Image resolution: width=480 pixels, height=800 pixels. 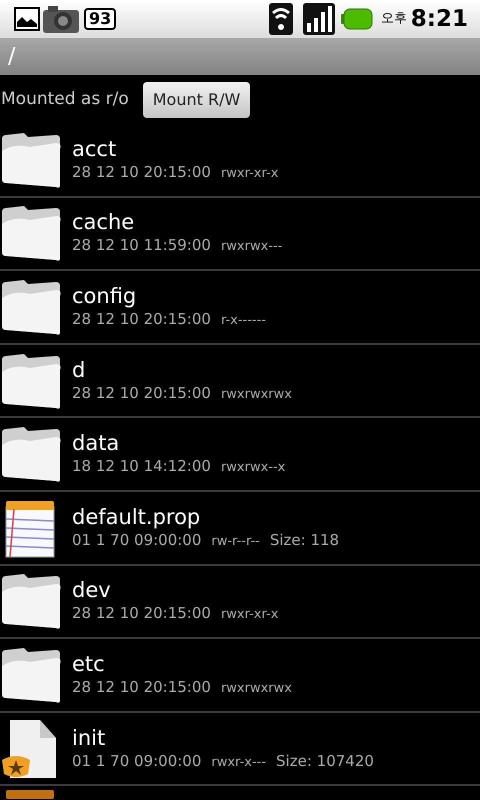 What do you see at coordinates (240, 749) in the screenshot?
I see `file-row: init 01 1 70 09:00:00 rwxr-x--- Size: 107420` at bounding box center [240, 749].